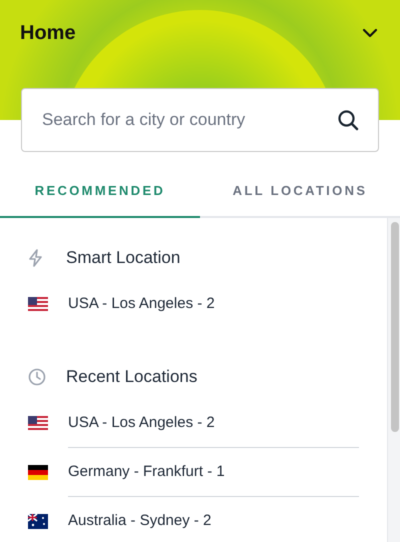 This screenshot has height=542, width=400. I want to click on section-heading: Smart Location, so click(123, 258).